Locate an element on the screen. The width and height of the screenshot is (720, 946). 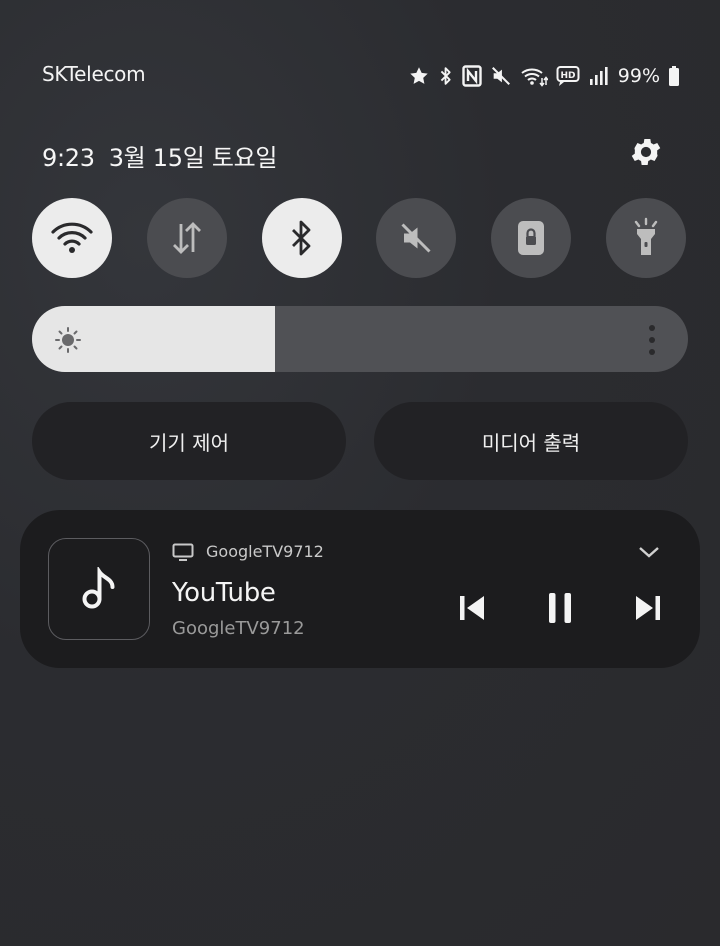
skip-previous-button is located at coordinates (472, 608).